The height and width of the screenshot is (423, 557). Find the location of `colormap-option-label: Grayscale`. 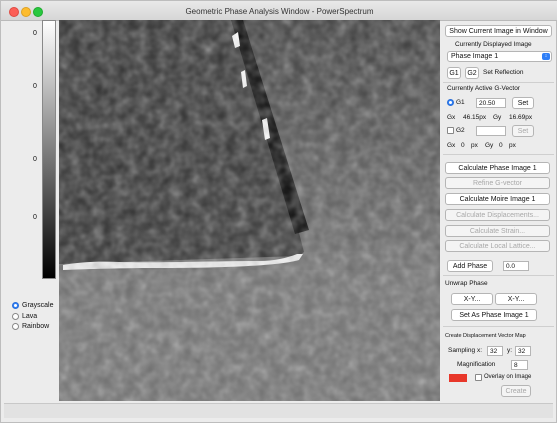

colormap-option-label: Grayscale is located at coordinates (38, 305).